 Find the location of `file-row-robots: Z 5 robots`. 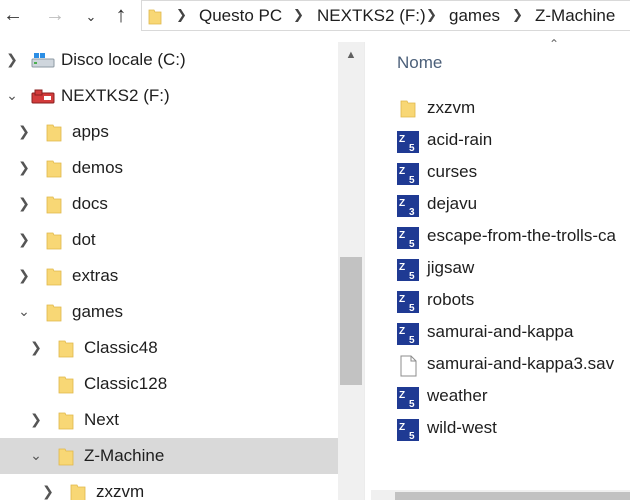

file-row-robots: Z 5 robots is located at coordinates (512, 301).